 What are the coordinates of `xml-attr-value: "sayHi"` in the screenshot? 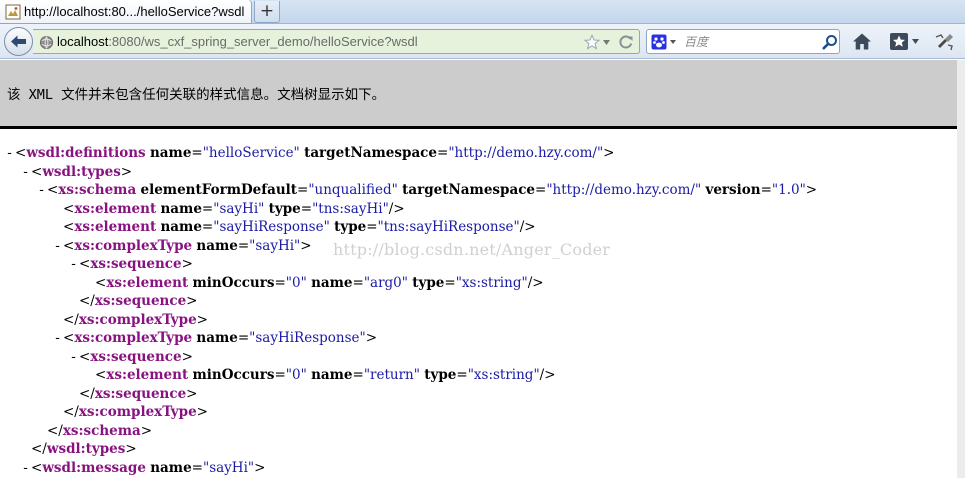 It's located at (239, 208).